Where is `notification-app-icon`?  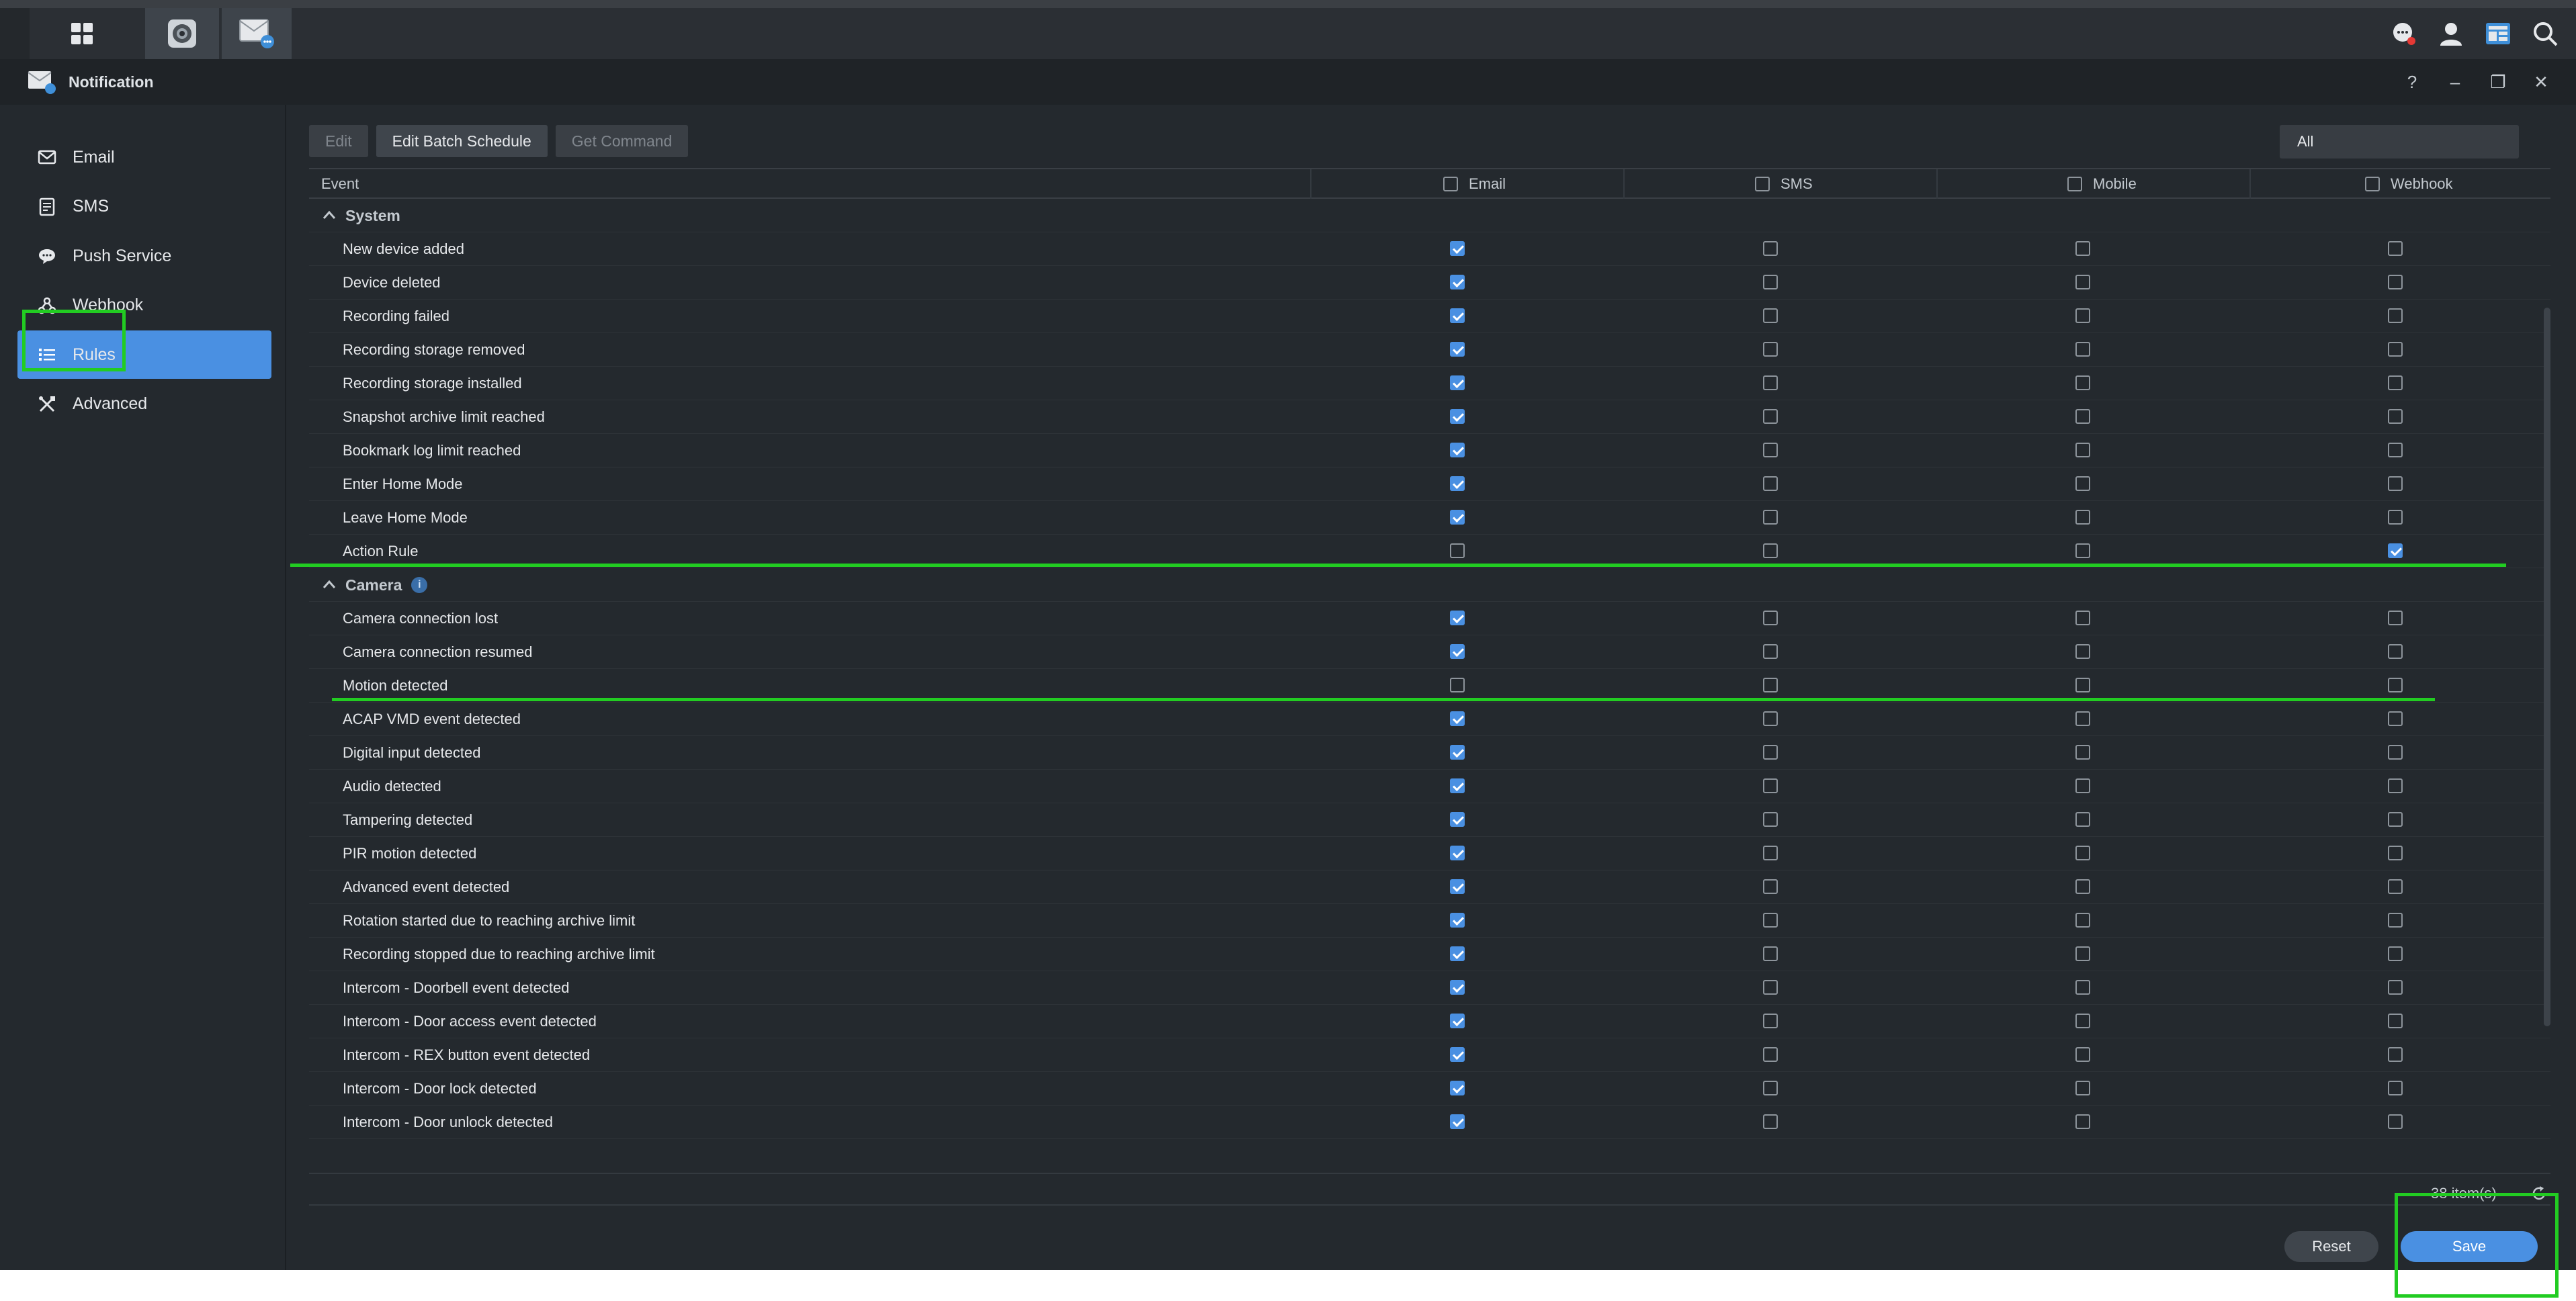 notification-app-icon is located at coordinates (257, 33).